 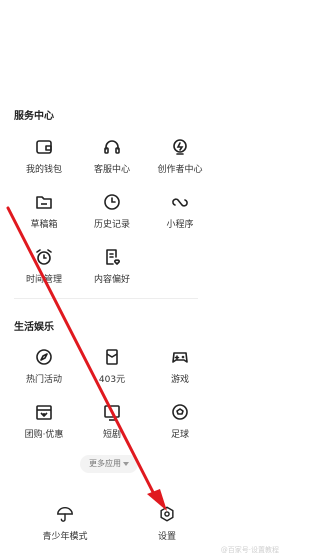 I want to click on umbrella-icon, so click(x=65, y=514).